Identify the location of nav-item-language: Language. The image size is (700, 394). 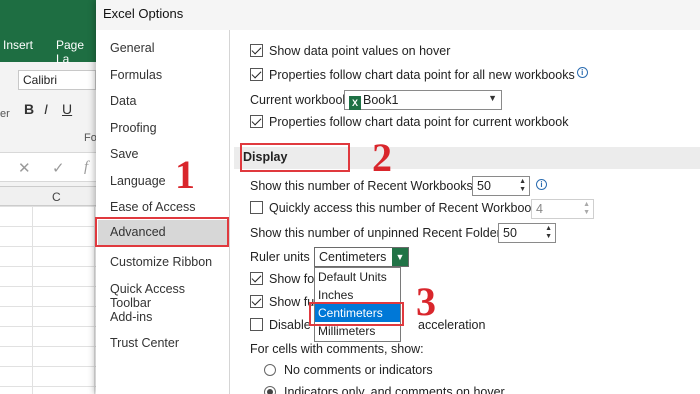
(138, 181).